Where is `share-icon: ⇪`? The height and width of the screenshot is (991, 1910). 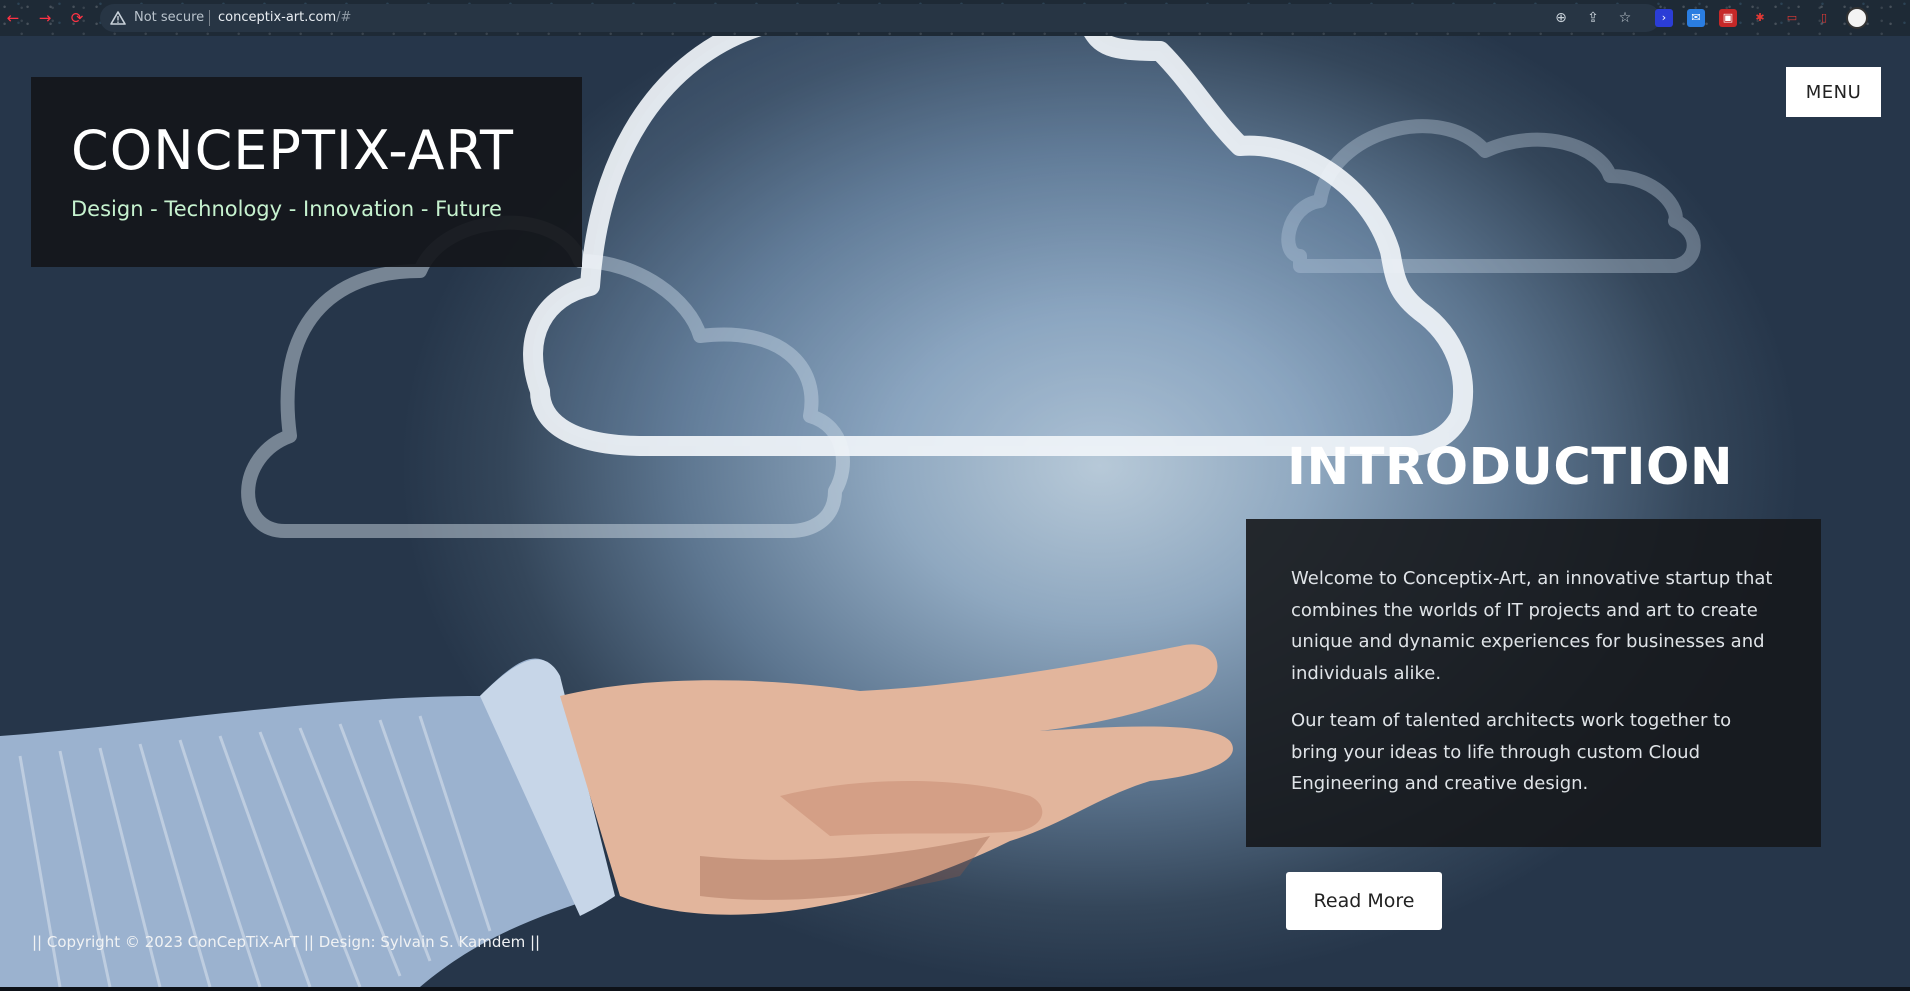 share-icon: ⇪ is located at coordinates (1593, 18).